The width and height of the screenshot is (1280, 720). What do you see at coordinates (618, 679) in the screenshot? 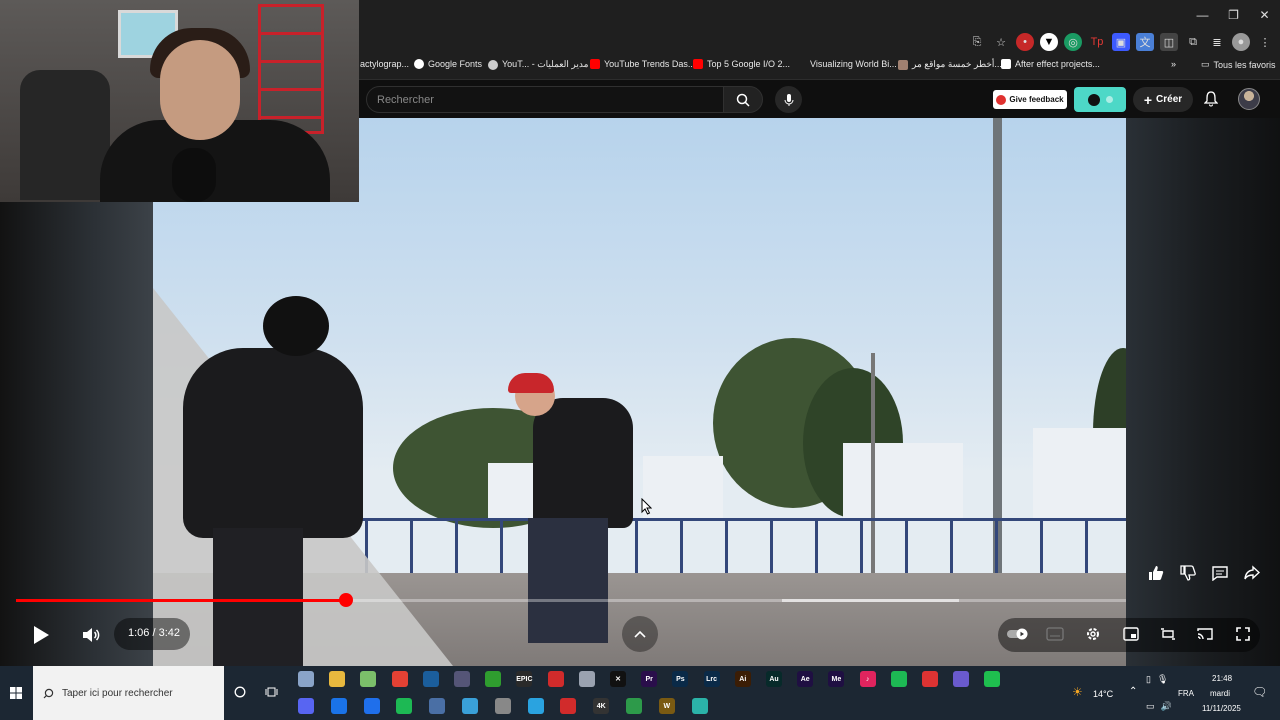
I see `capcut-icon: ✕` at bounding box center [618, 679].